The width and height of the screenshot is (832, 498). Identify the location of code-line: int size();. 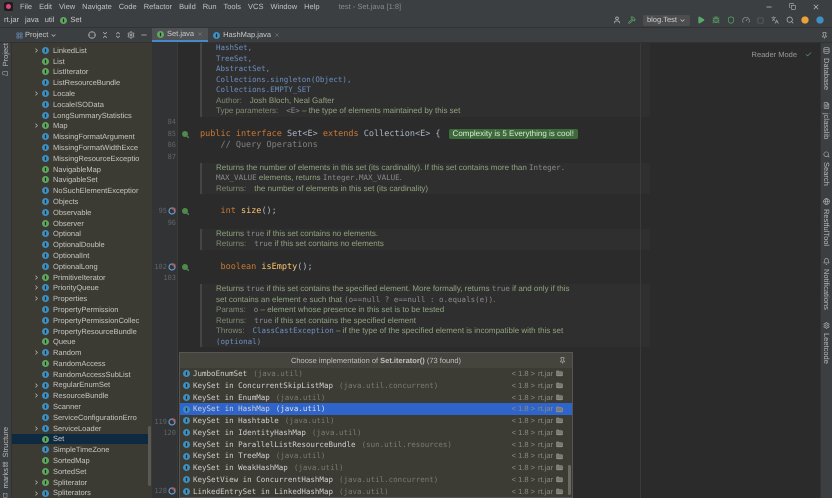
(248, 211).